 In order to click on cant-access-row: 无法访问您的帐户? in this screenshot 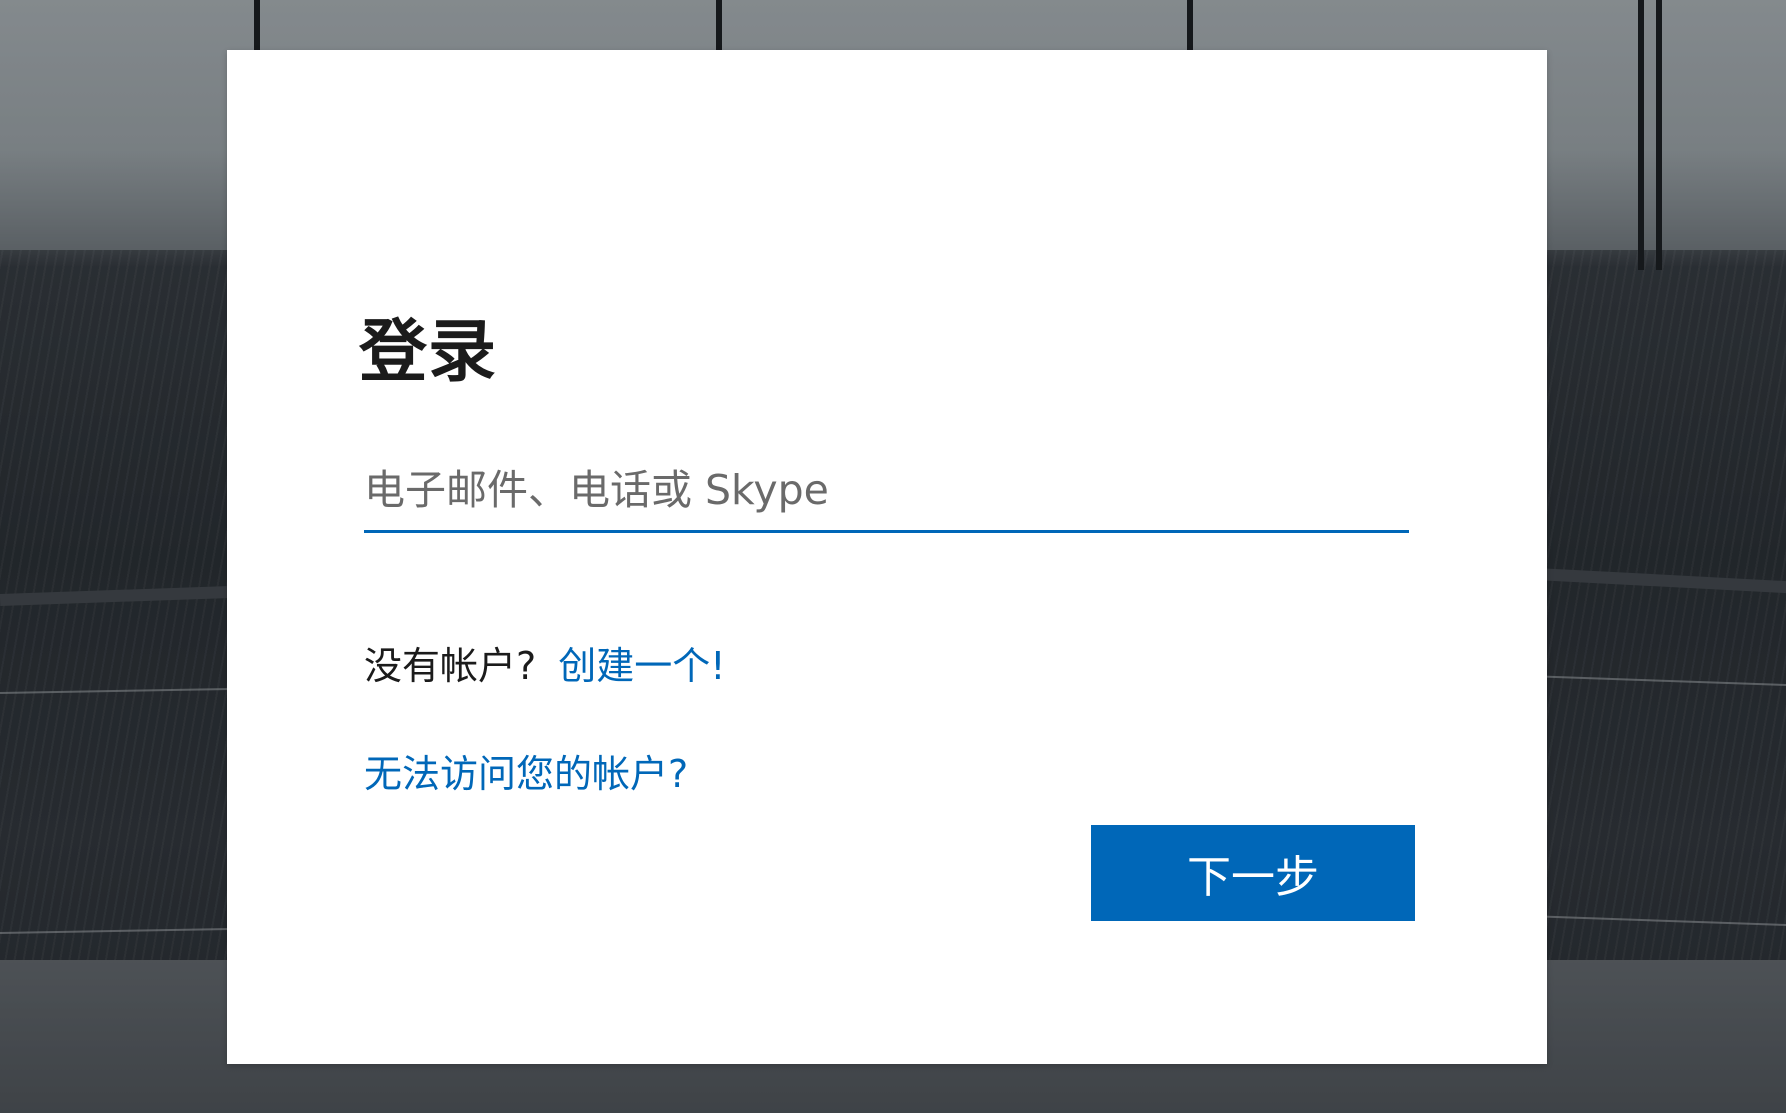, I will do `click(526, 770)`.